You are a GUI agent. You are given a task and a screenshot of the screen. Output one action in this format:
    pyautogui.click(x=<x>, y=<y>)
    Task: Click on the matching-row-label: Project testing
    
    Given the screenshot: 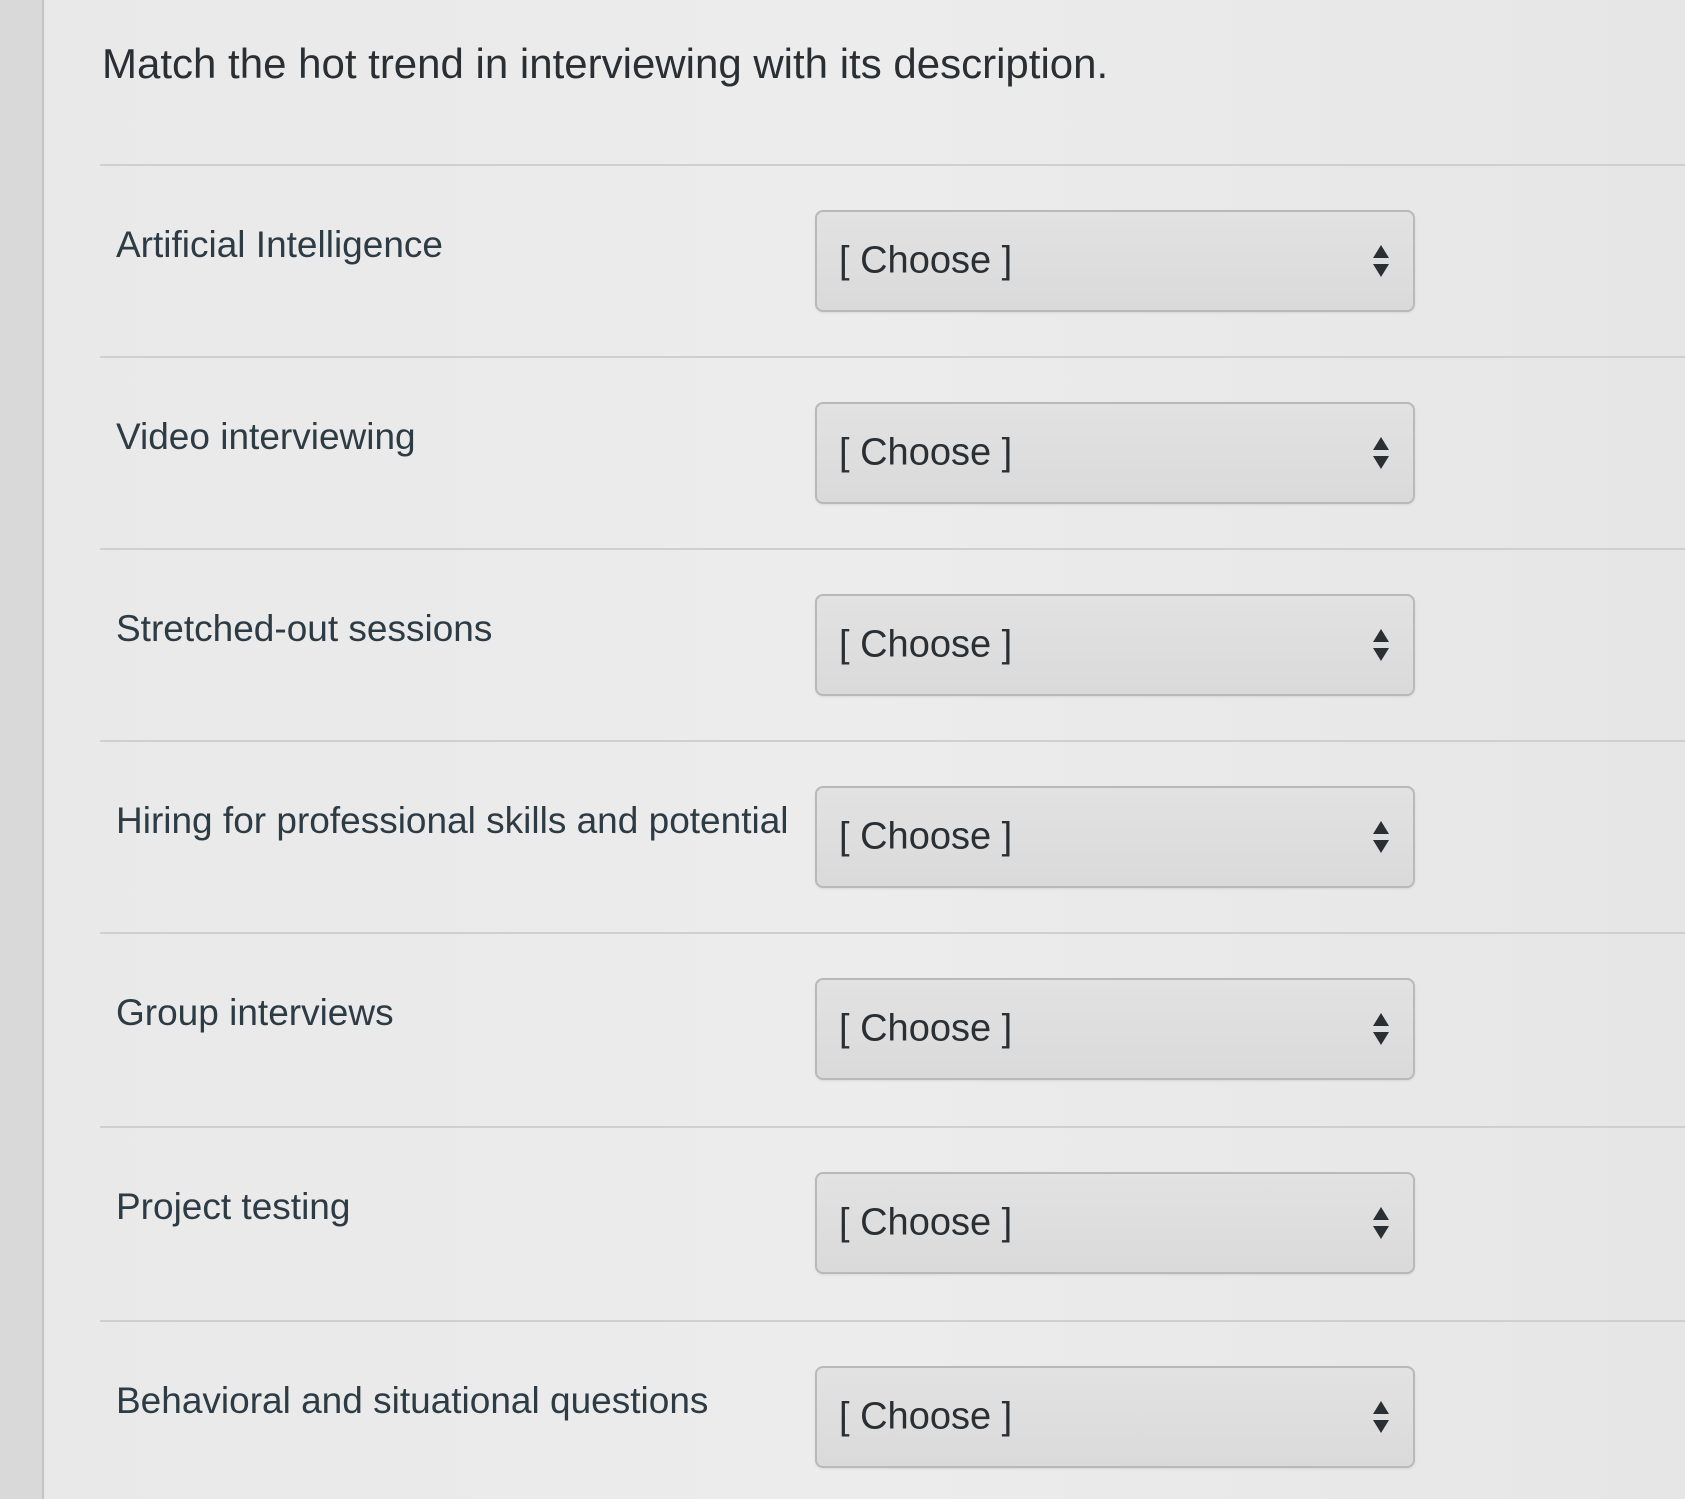 What is the action you would take?
    pyautogui.click(x=233, y=1206)
    